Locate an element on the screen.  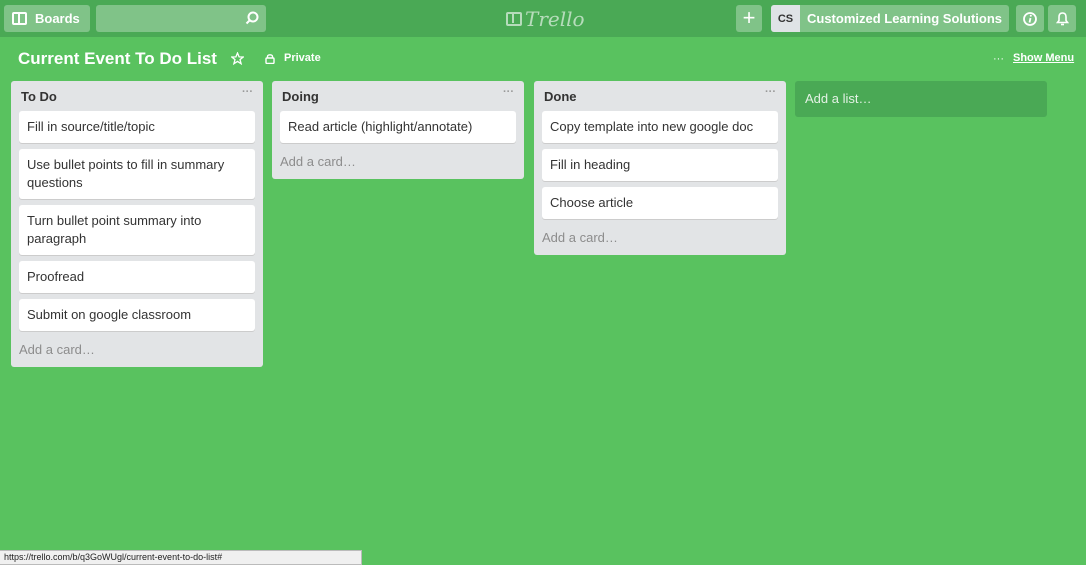
card: Proofread is located at coordinates (137, 277).